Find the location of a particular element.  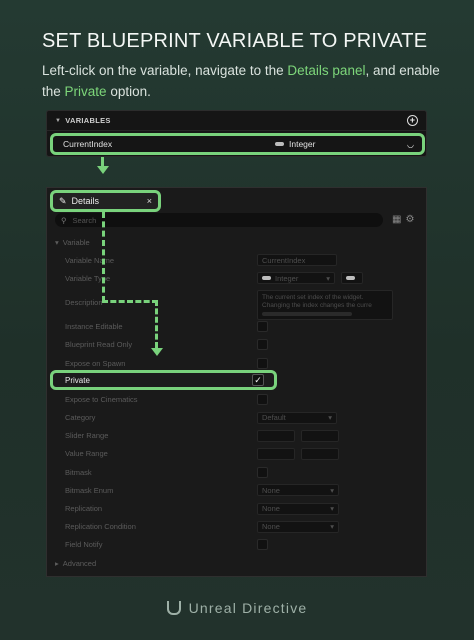

replication-condition-dropdown: None ▾ is located at coordinates (298, 526).